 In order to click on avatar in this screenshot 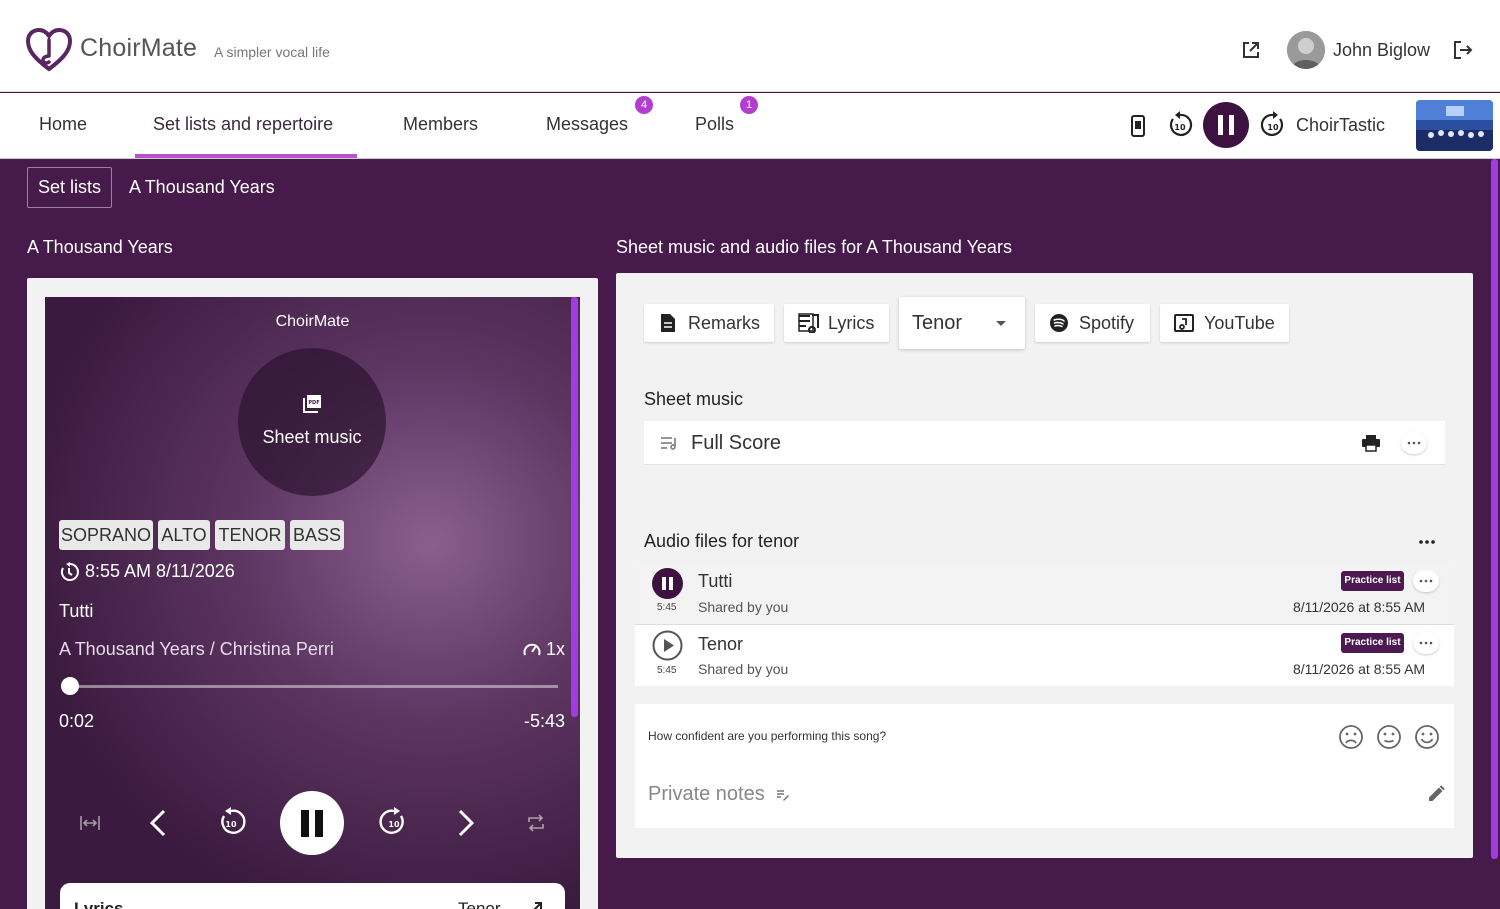, I will do `click(1306, 50)`.